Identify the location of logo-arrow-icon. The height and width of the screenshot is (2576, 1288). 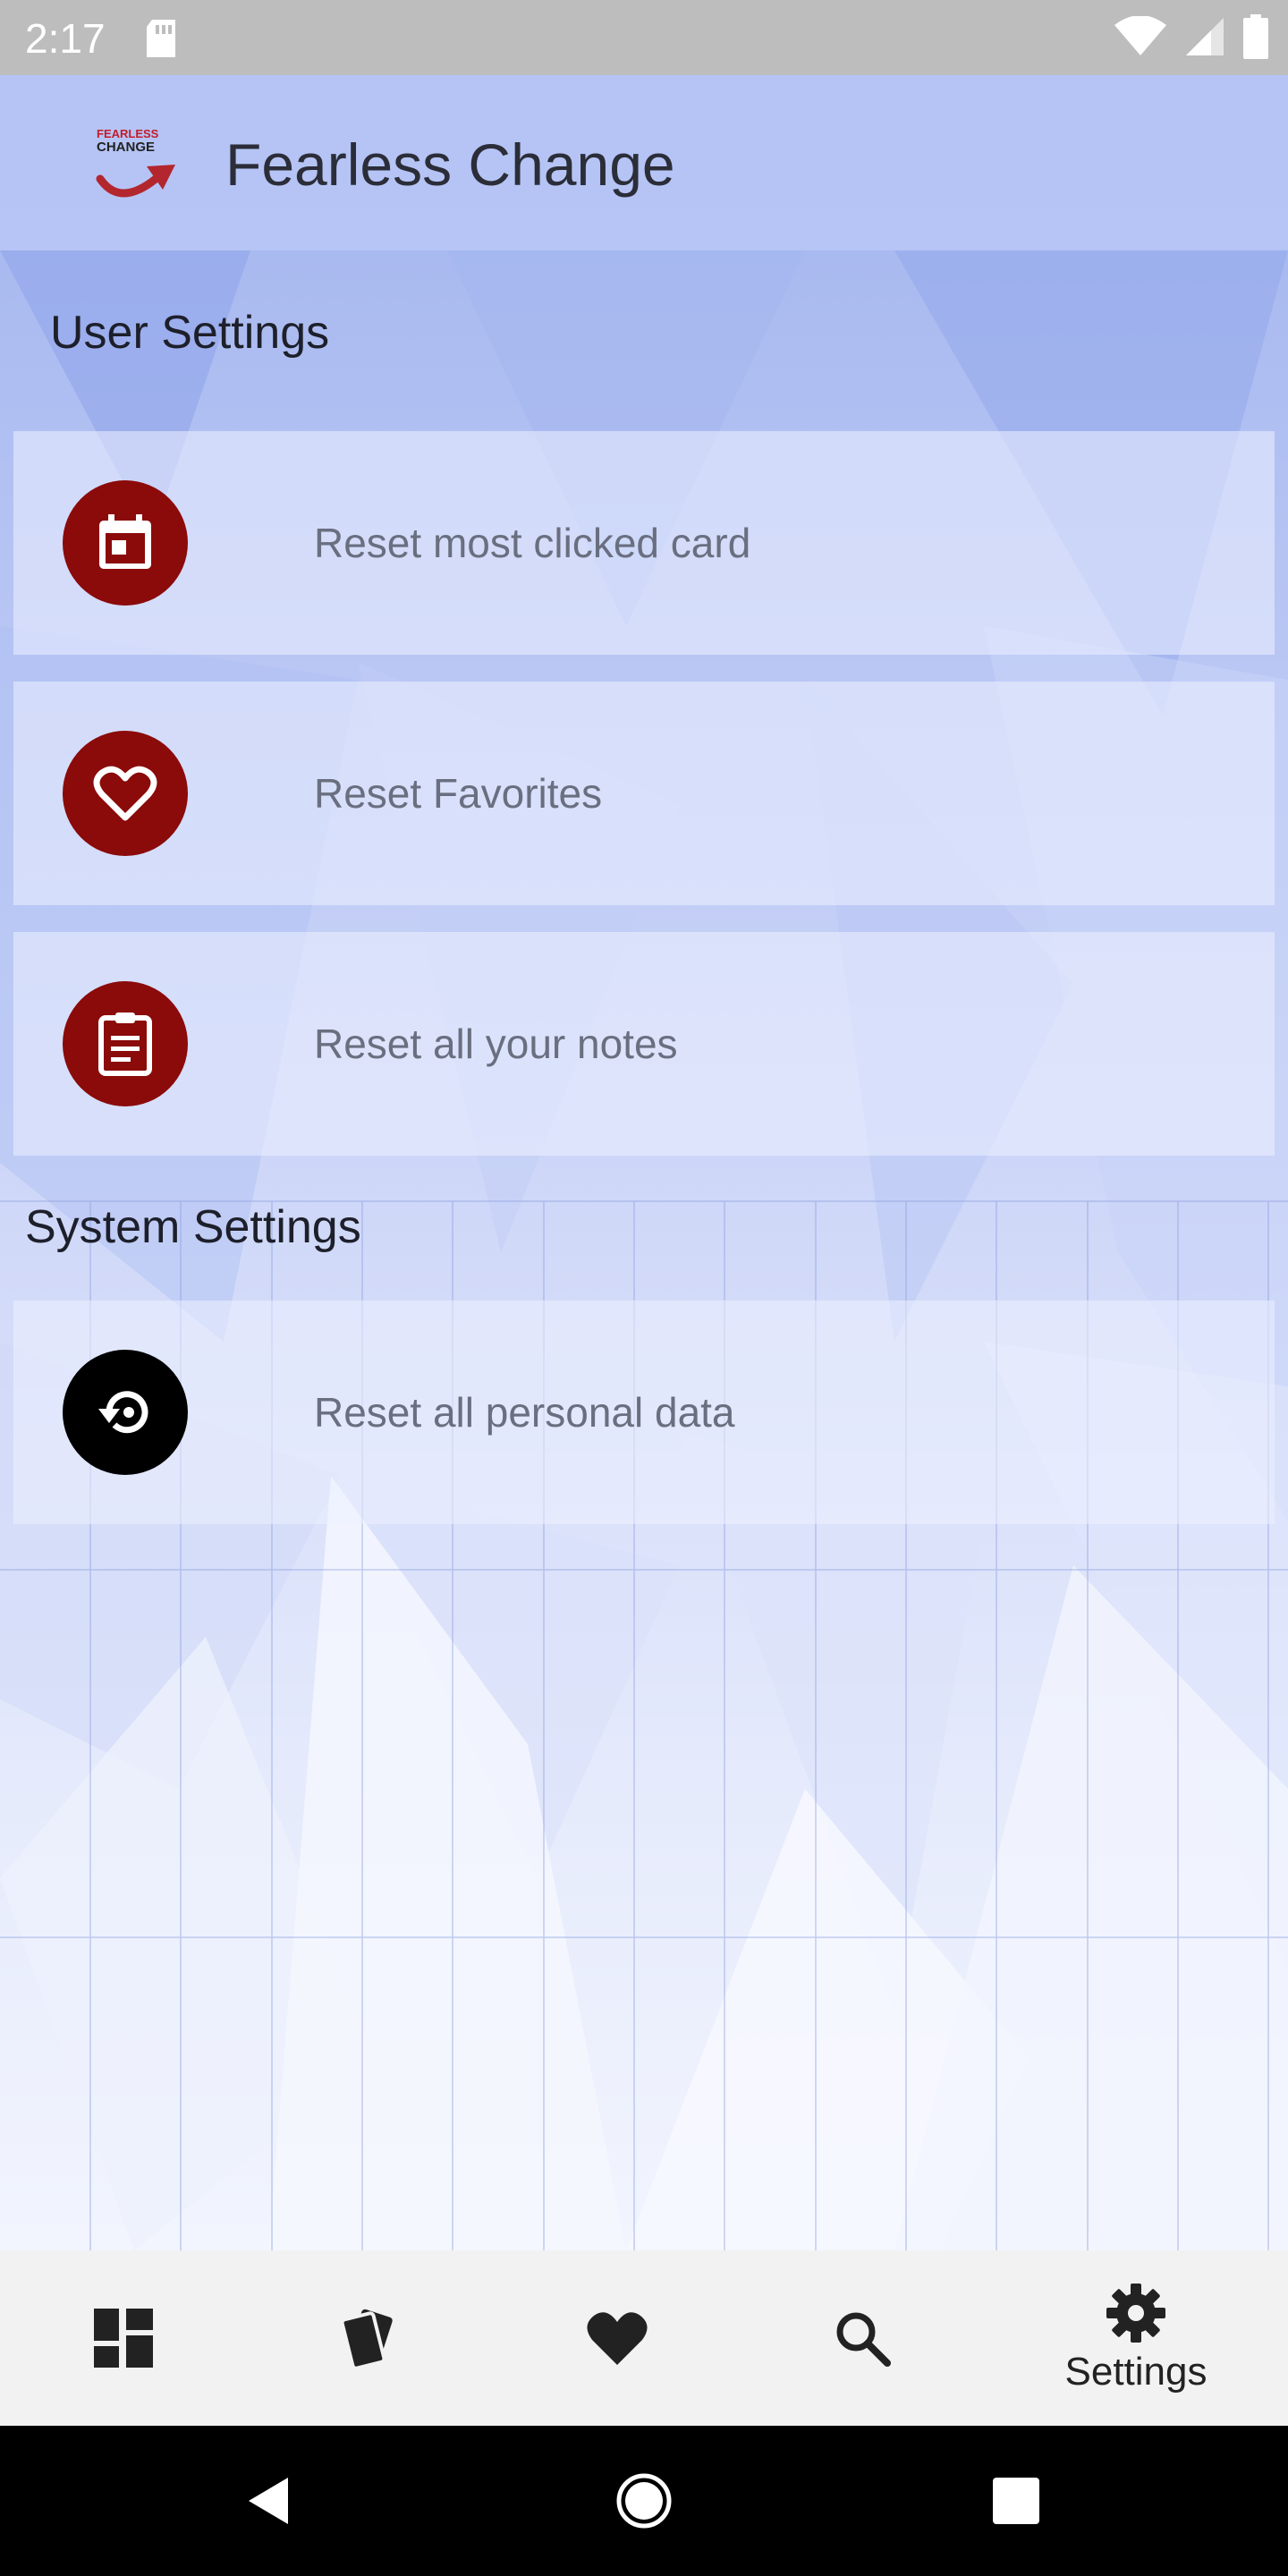
(135, 181).